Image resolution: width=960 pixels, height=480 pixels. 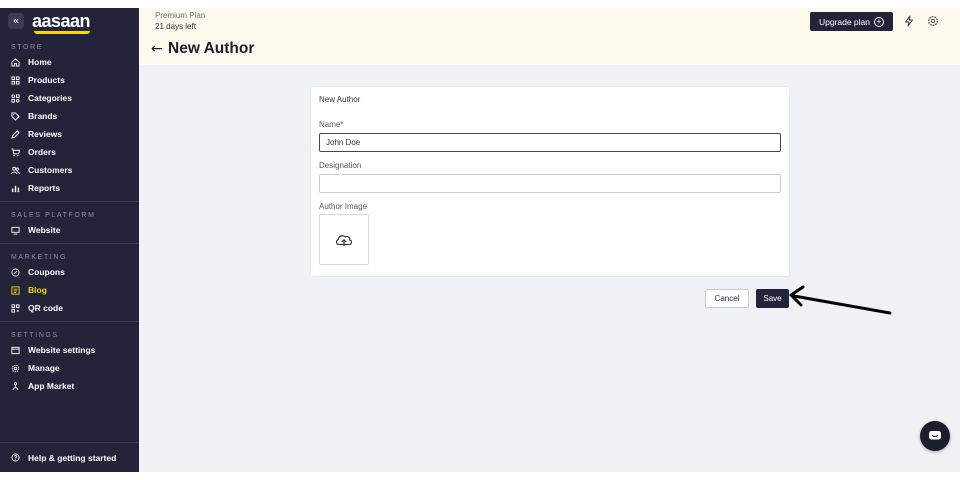 What do you see at coordinates (157, 49) in the screenshot?
I see `back-arrow-icon: ←` at bounding box center [157, 49].